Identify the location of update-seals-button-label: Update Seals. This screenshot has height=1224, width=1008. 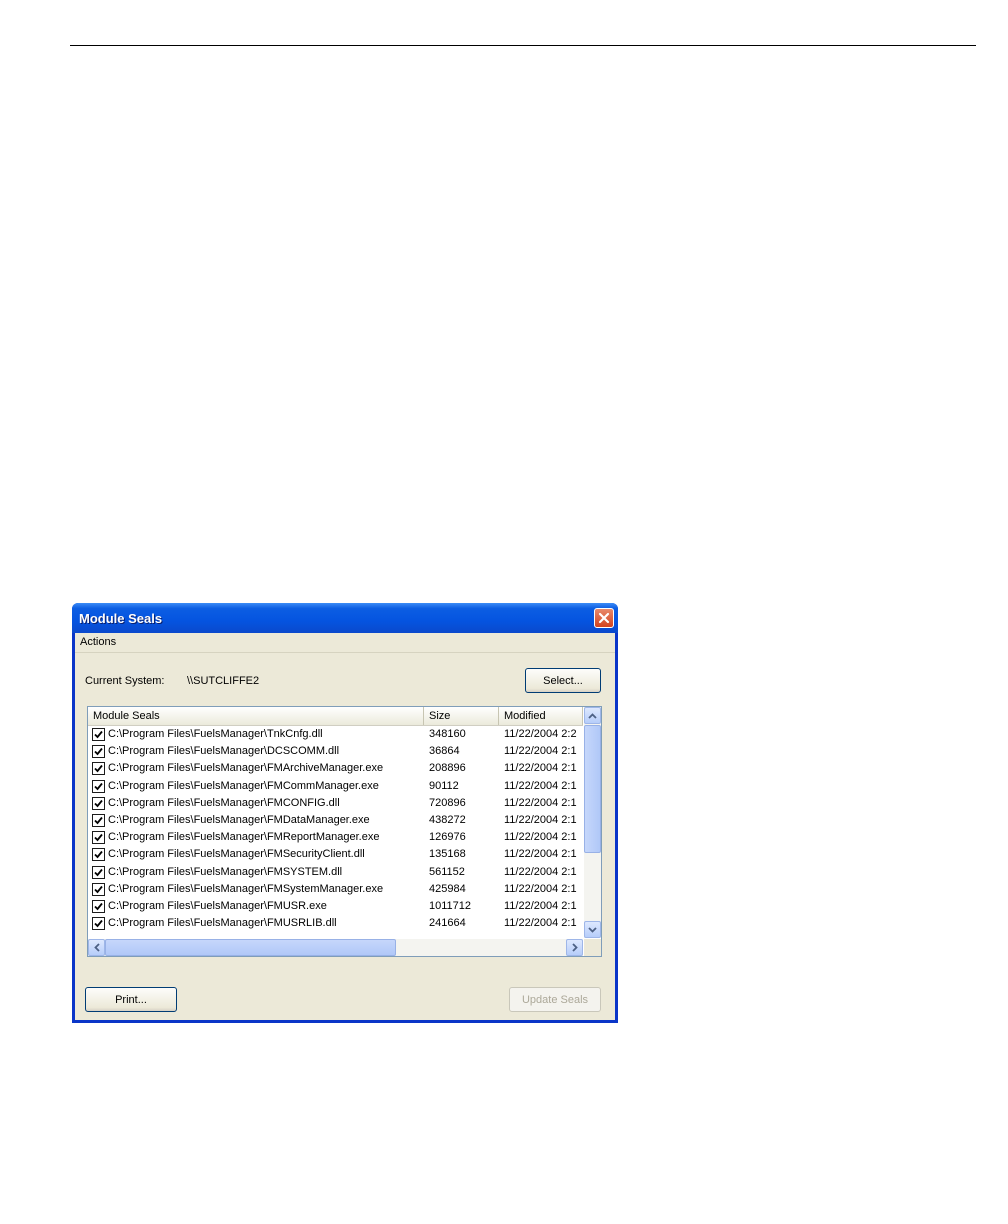
(555, 999).